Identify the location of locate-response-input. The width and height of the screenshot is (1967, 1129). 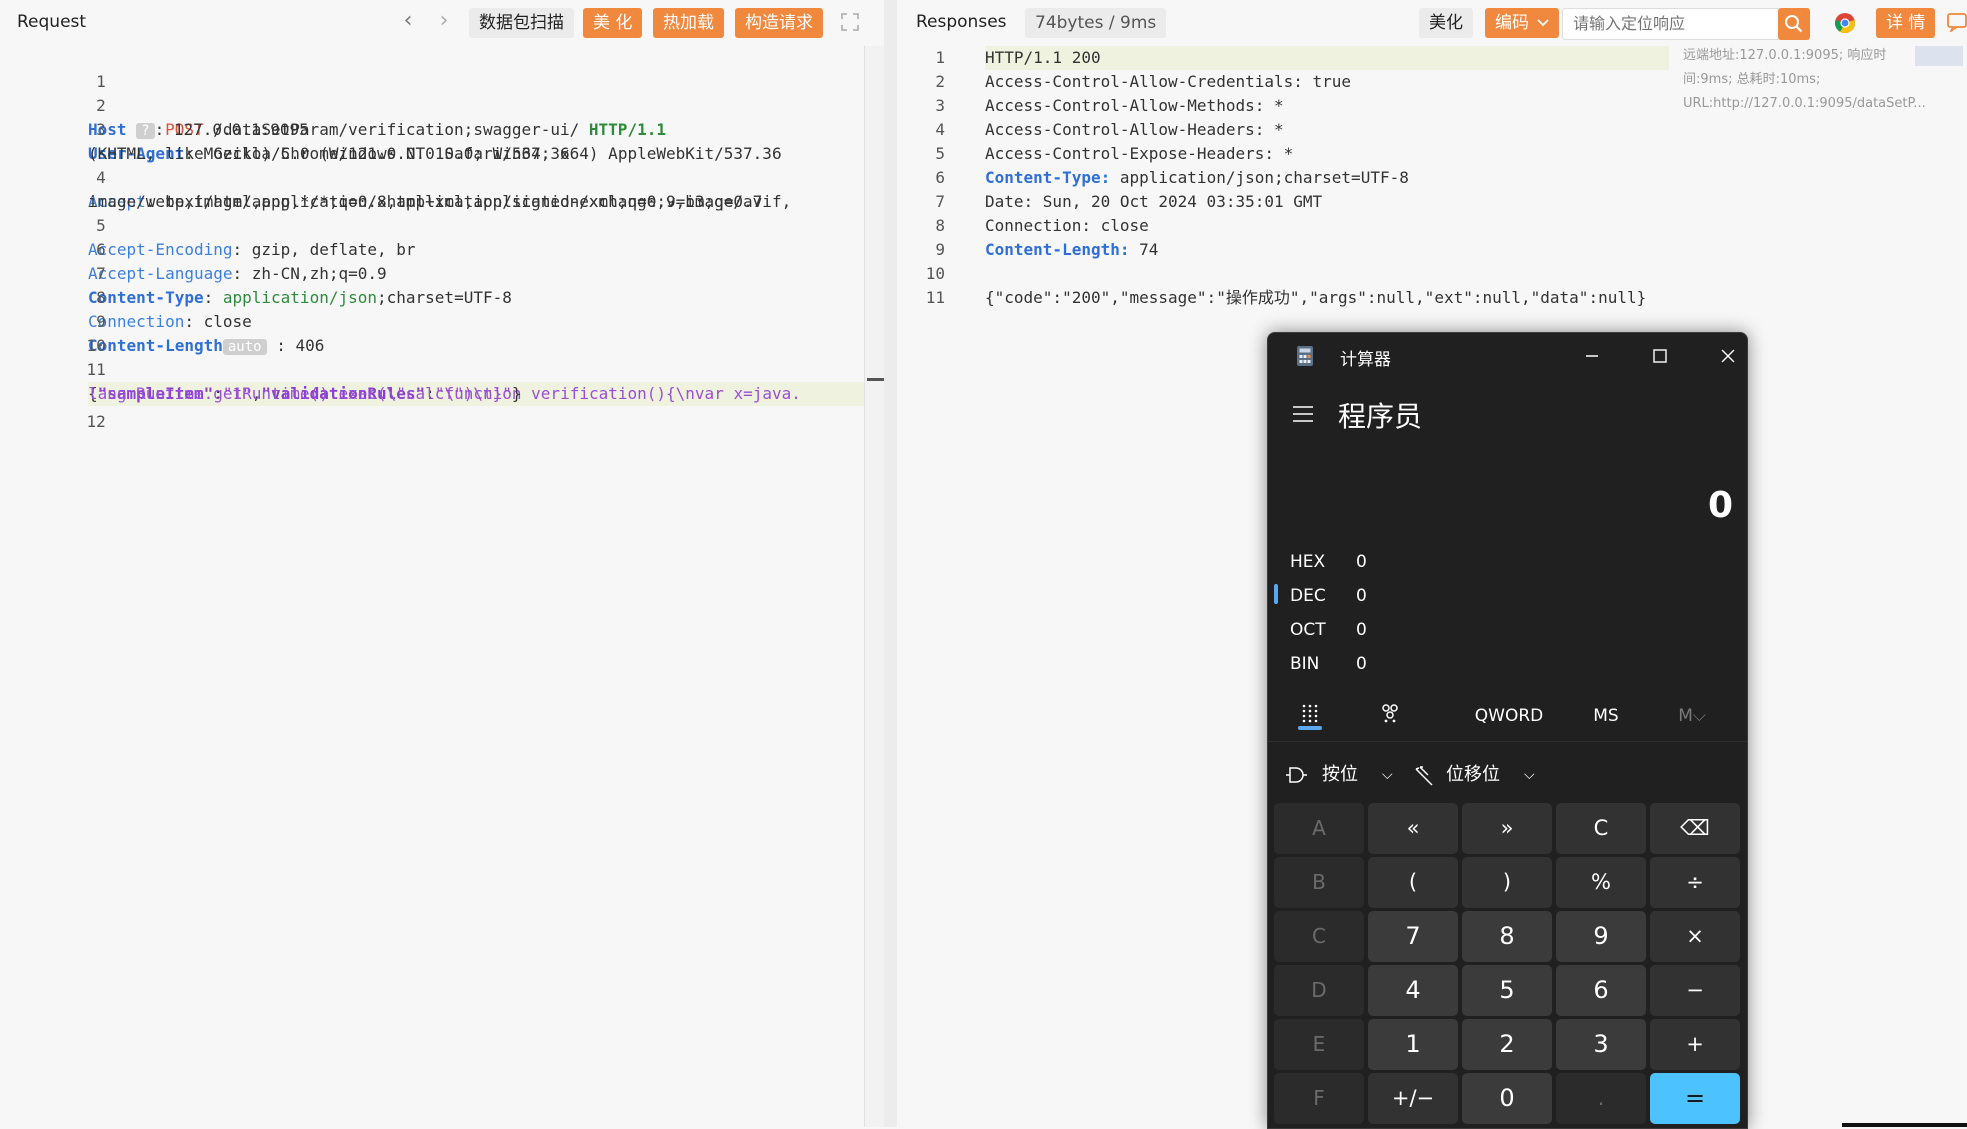
(1673, 23).